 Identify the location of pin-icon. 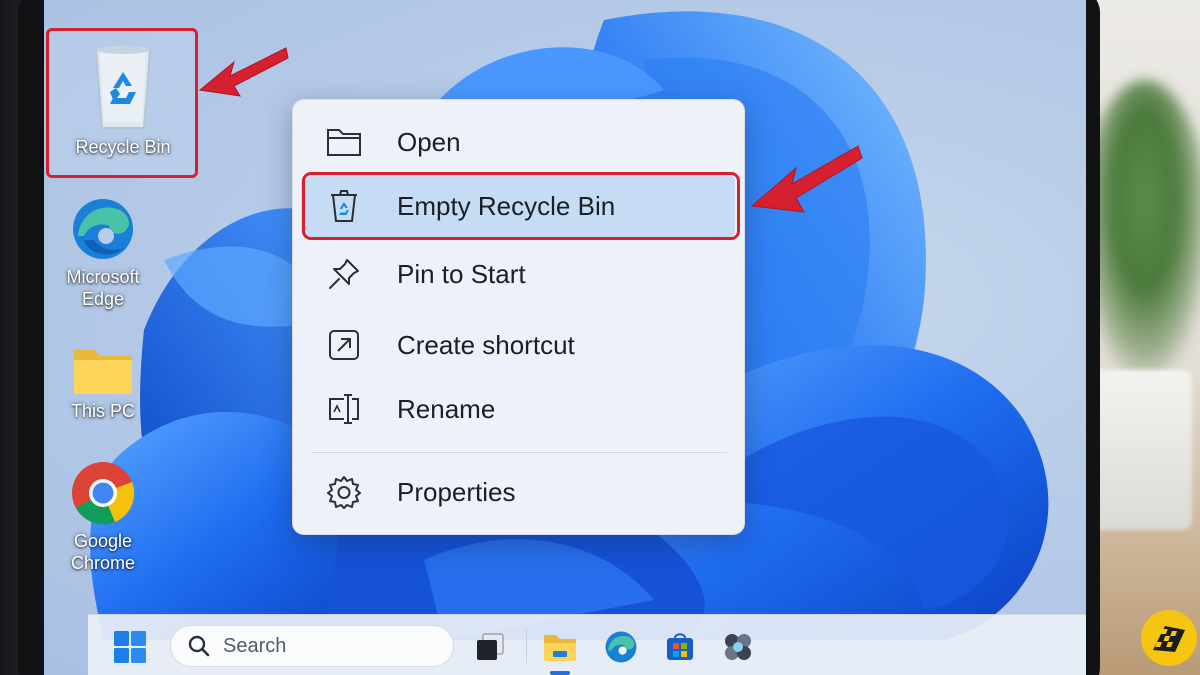
(344, 274).